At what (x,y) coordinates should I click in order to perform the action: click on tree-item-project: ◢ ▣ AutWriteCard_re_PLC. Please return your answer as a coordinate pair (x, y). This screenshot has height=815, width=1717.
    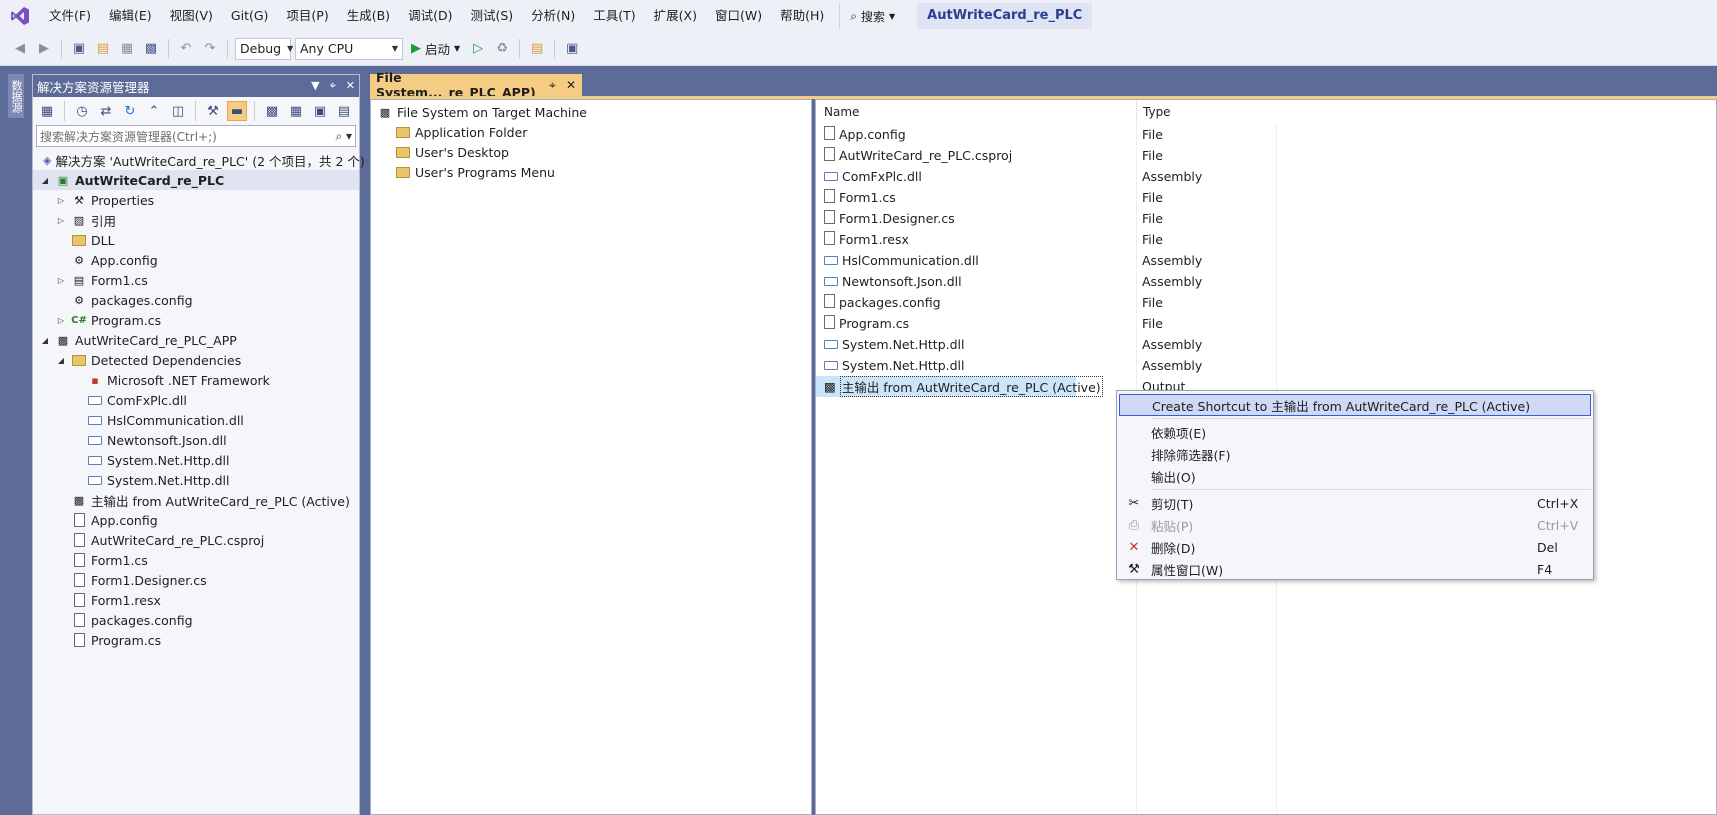
    Looking at the image, I should click on (196, 180).